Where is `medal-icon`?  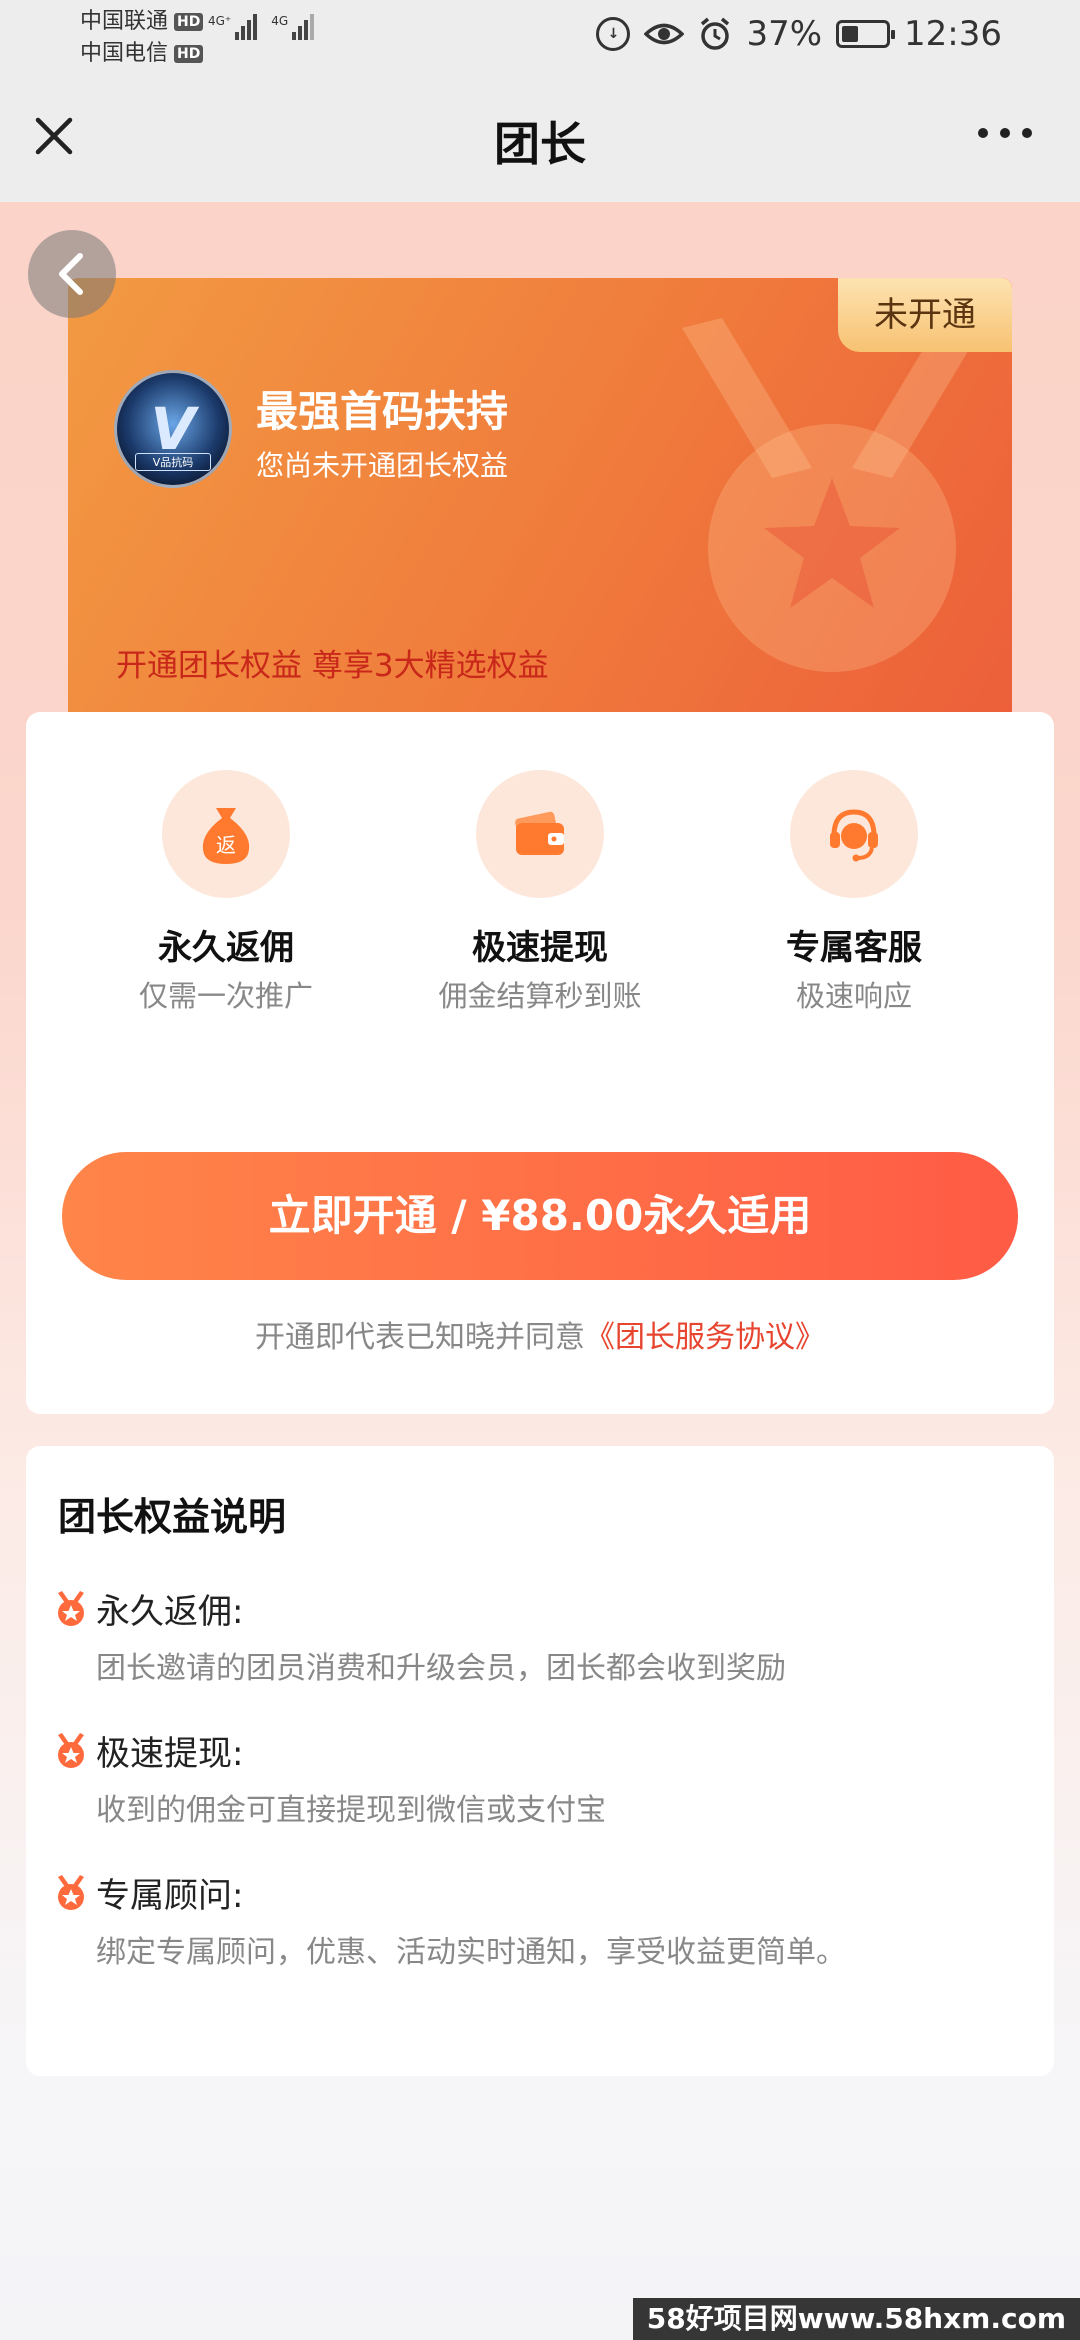
medal-icon is located at coordinates (832, 495).